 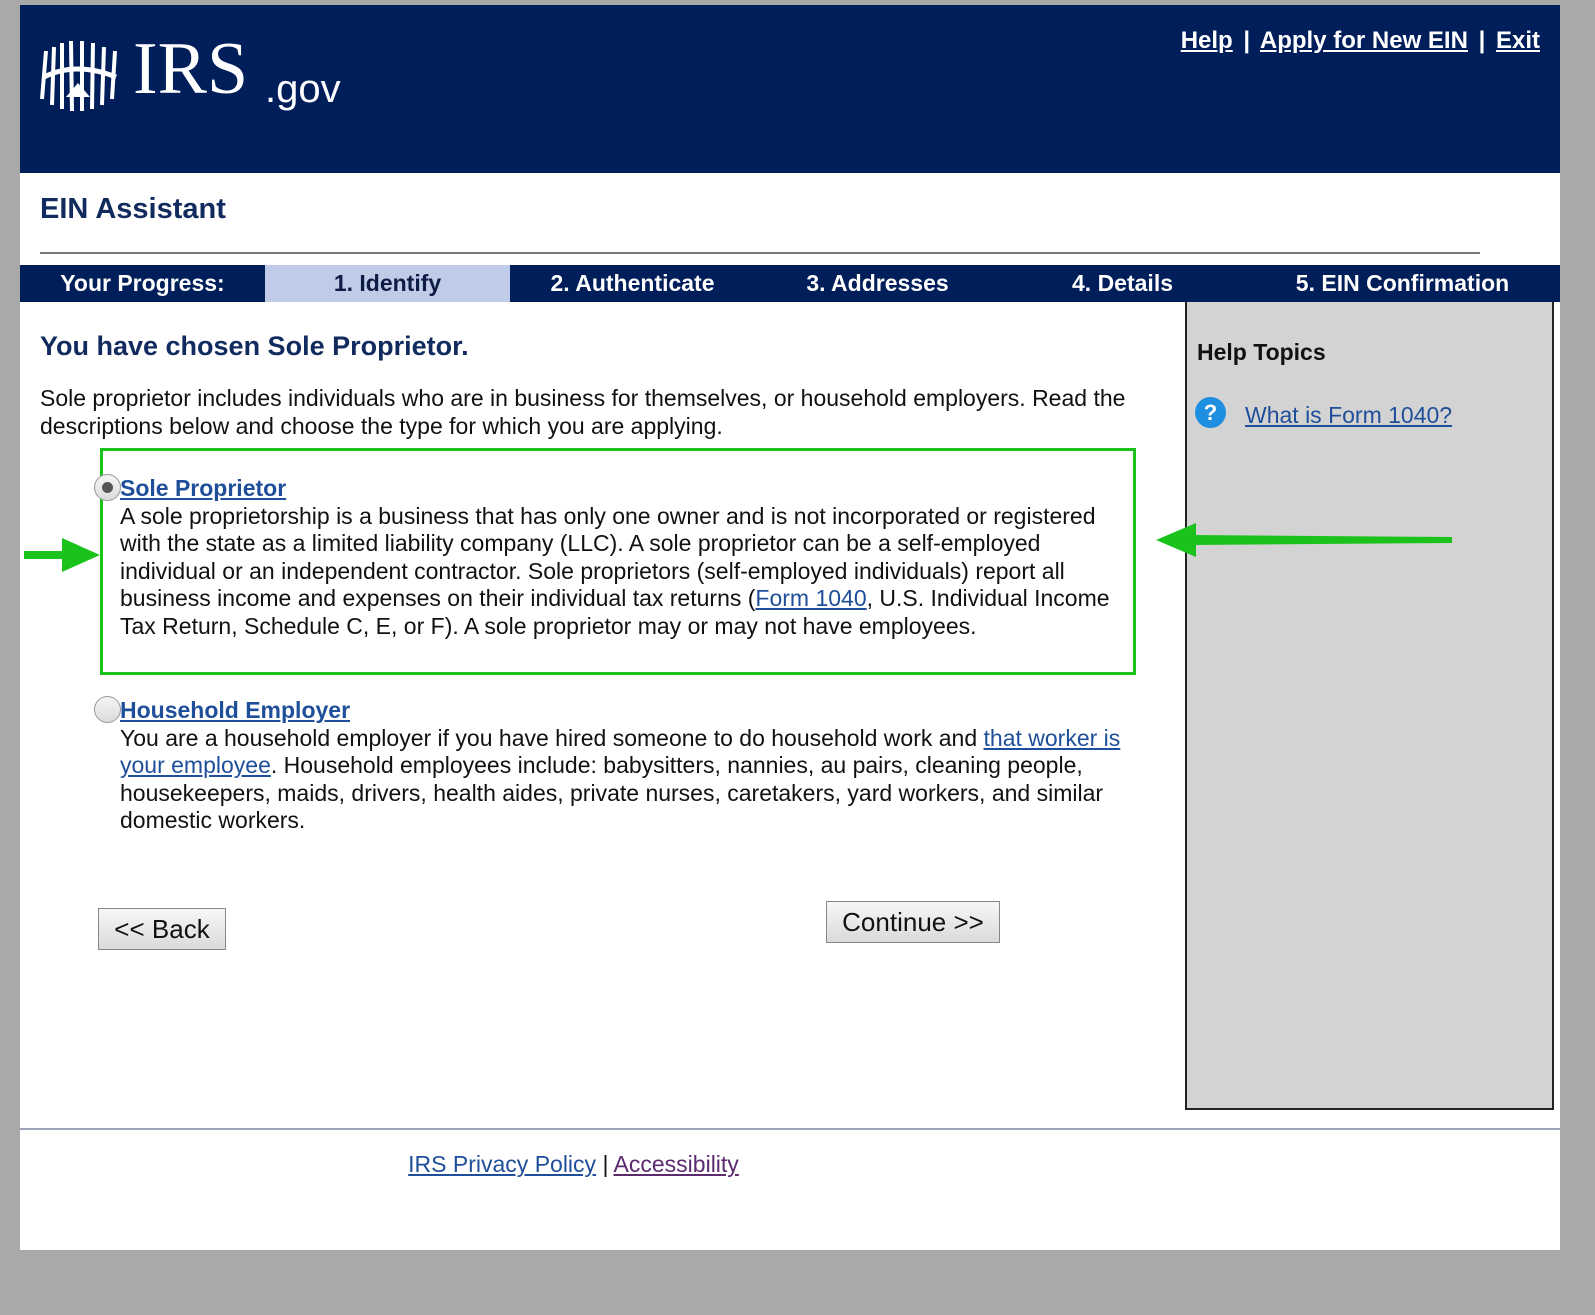 I want to click on privacy-policy-link: IRS Privacy Policy, so click(x=502, y=1164).